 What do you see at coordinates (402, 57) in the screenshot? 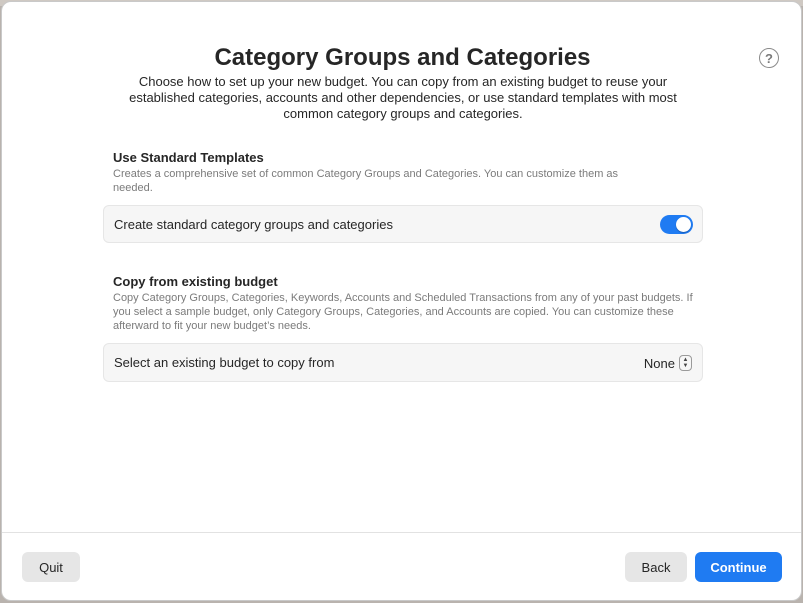
I see `dialog-title: Category Groups and Categories` at bounding box center [402, 57].